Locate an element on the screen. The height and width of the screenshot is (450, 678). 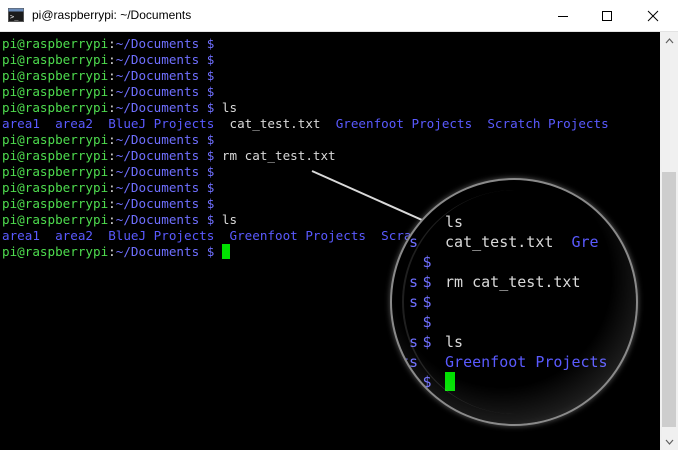
close-icon is located at coordinates (653, 15).